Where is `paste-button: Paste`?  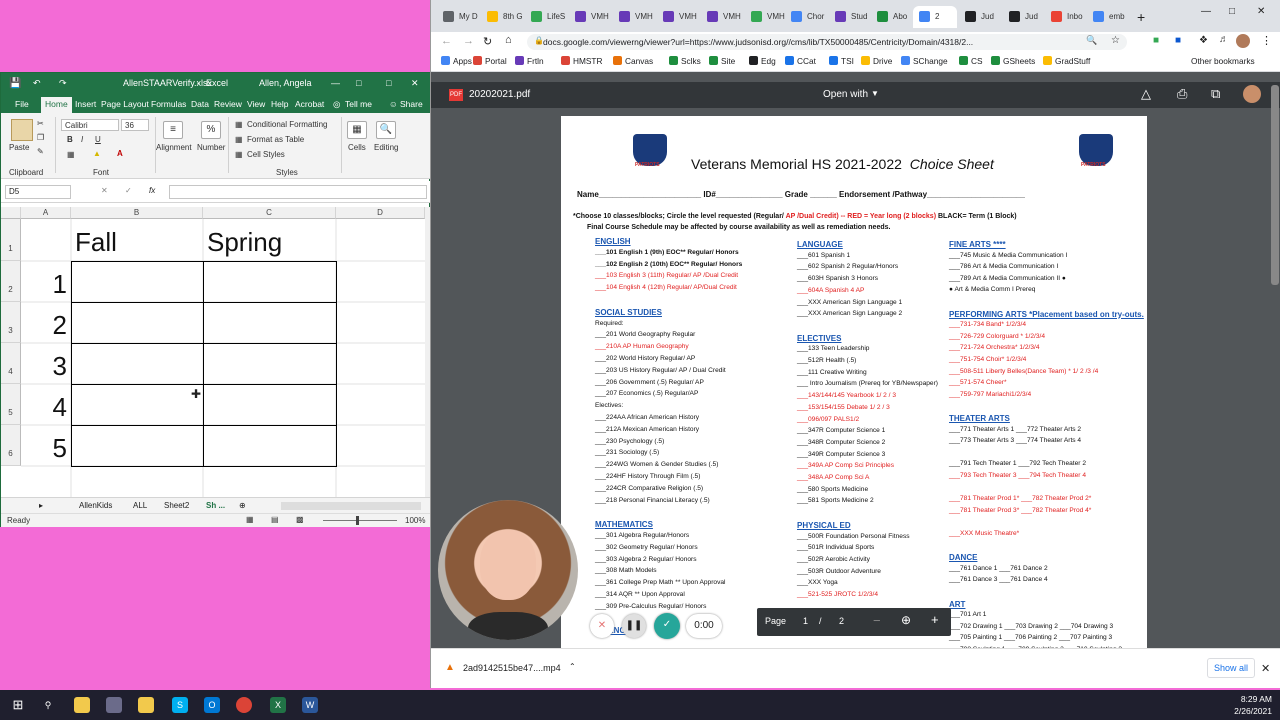
paste-button: Paste is located at coordinates (19, 147).